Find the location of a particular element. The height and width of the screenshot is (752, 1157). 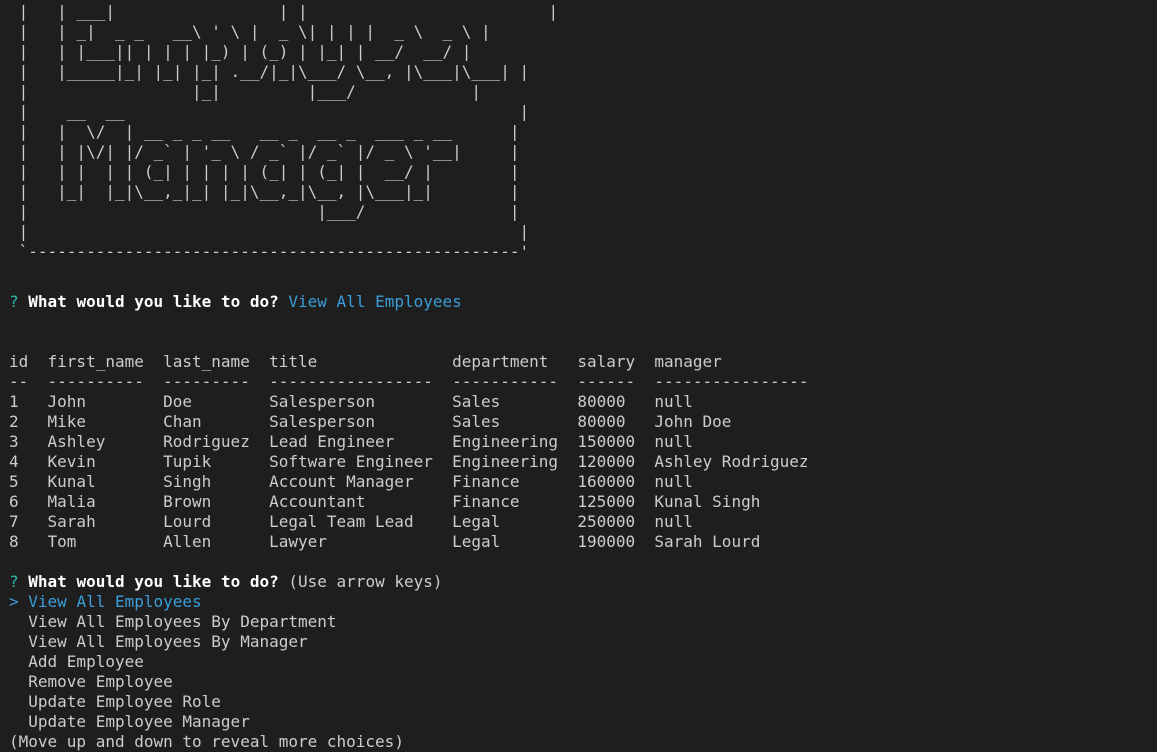

table-cell: 7 is located at coordinates (14, 521).